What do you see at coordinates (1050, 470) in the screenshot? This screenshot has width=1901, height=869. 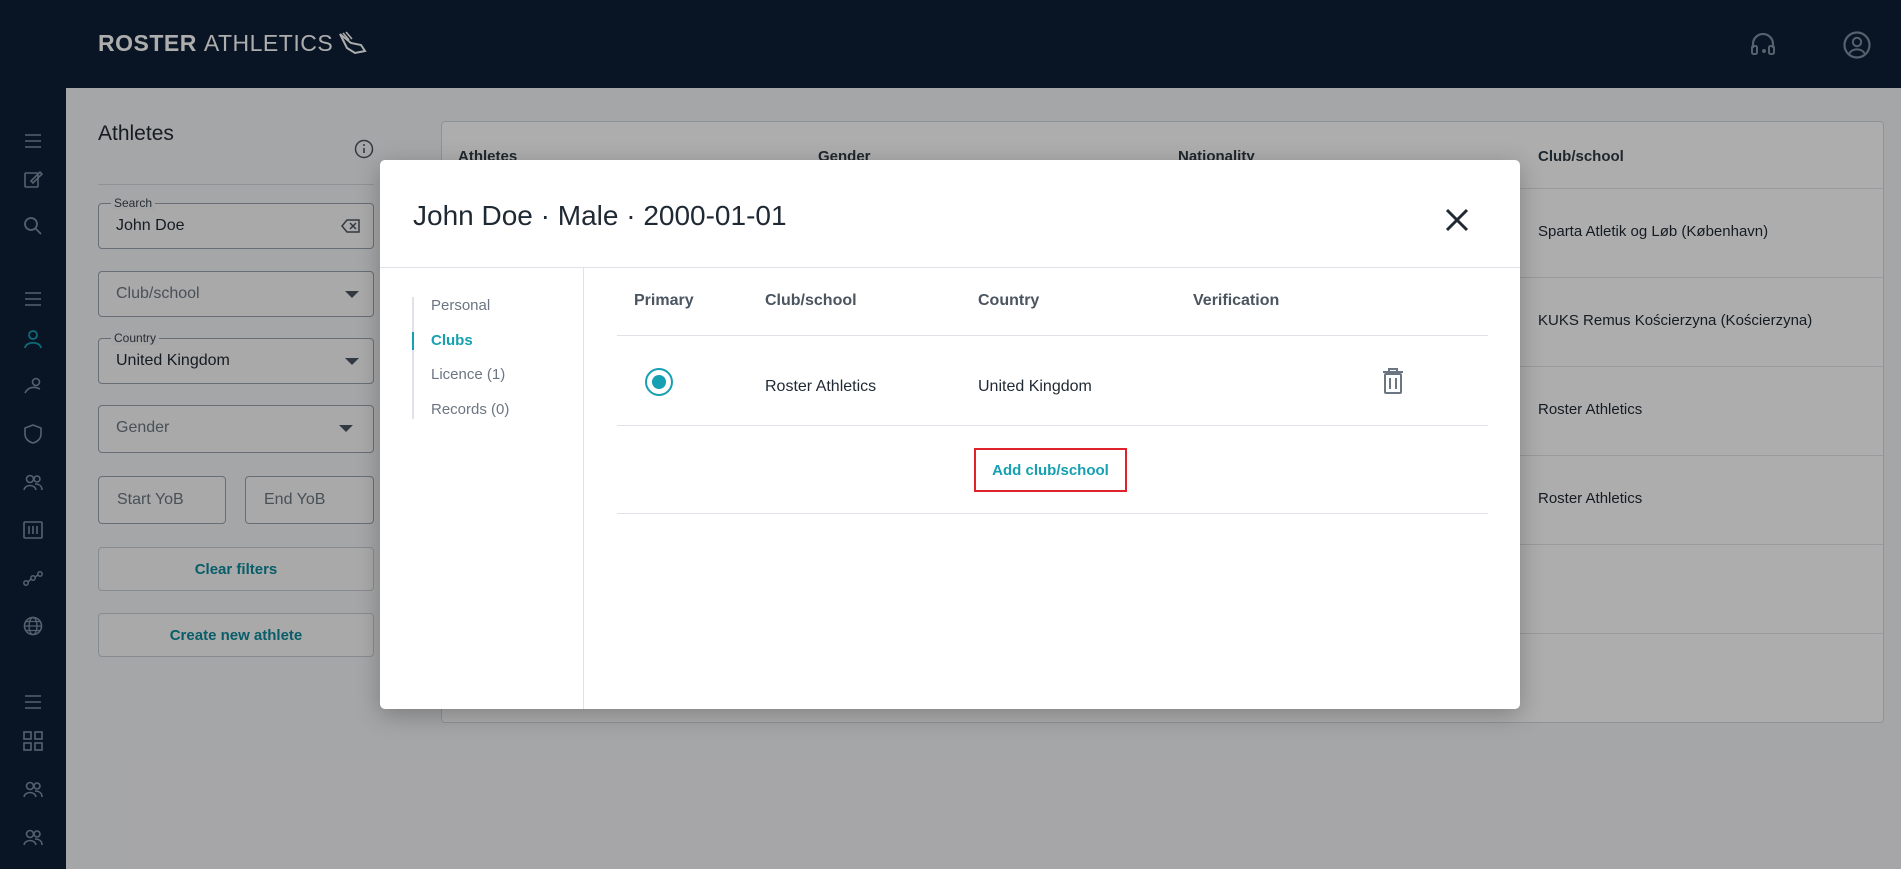 I see `add-club-button: Add club/school` at bounding box center [1050, 470].